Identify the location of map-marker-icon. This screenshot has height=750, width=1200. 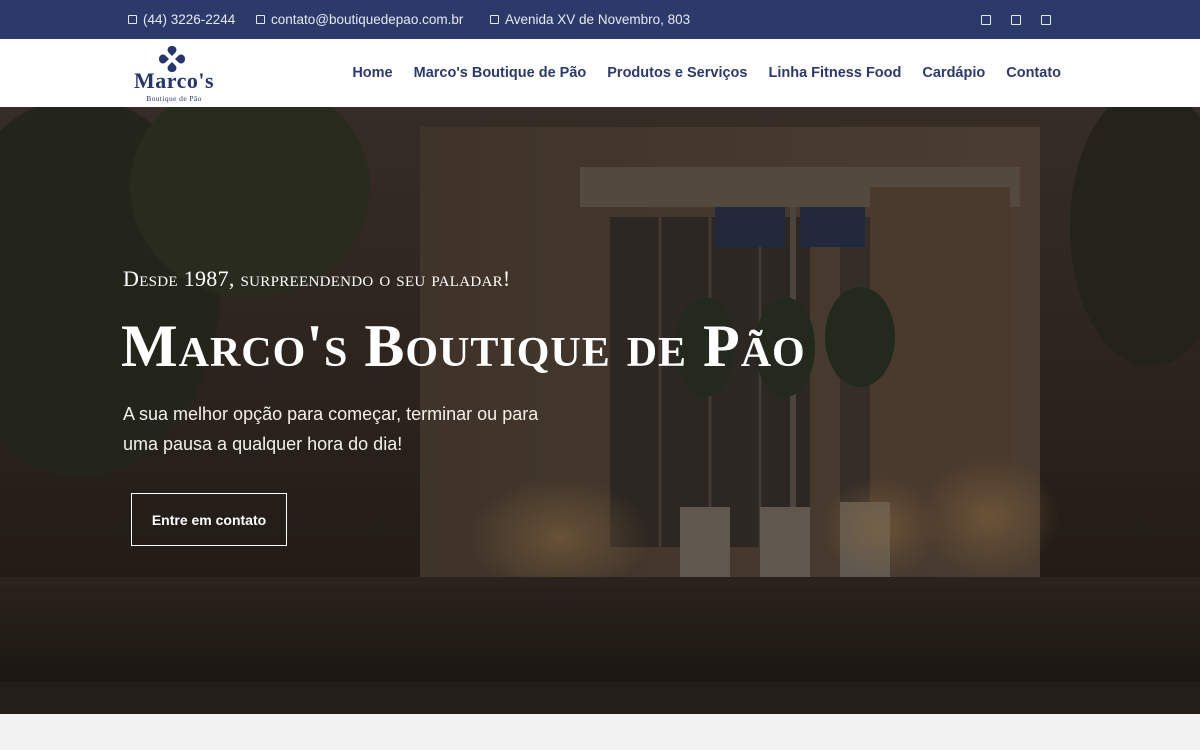
(494, 19).